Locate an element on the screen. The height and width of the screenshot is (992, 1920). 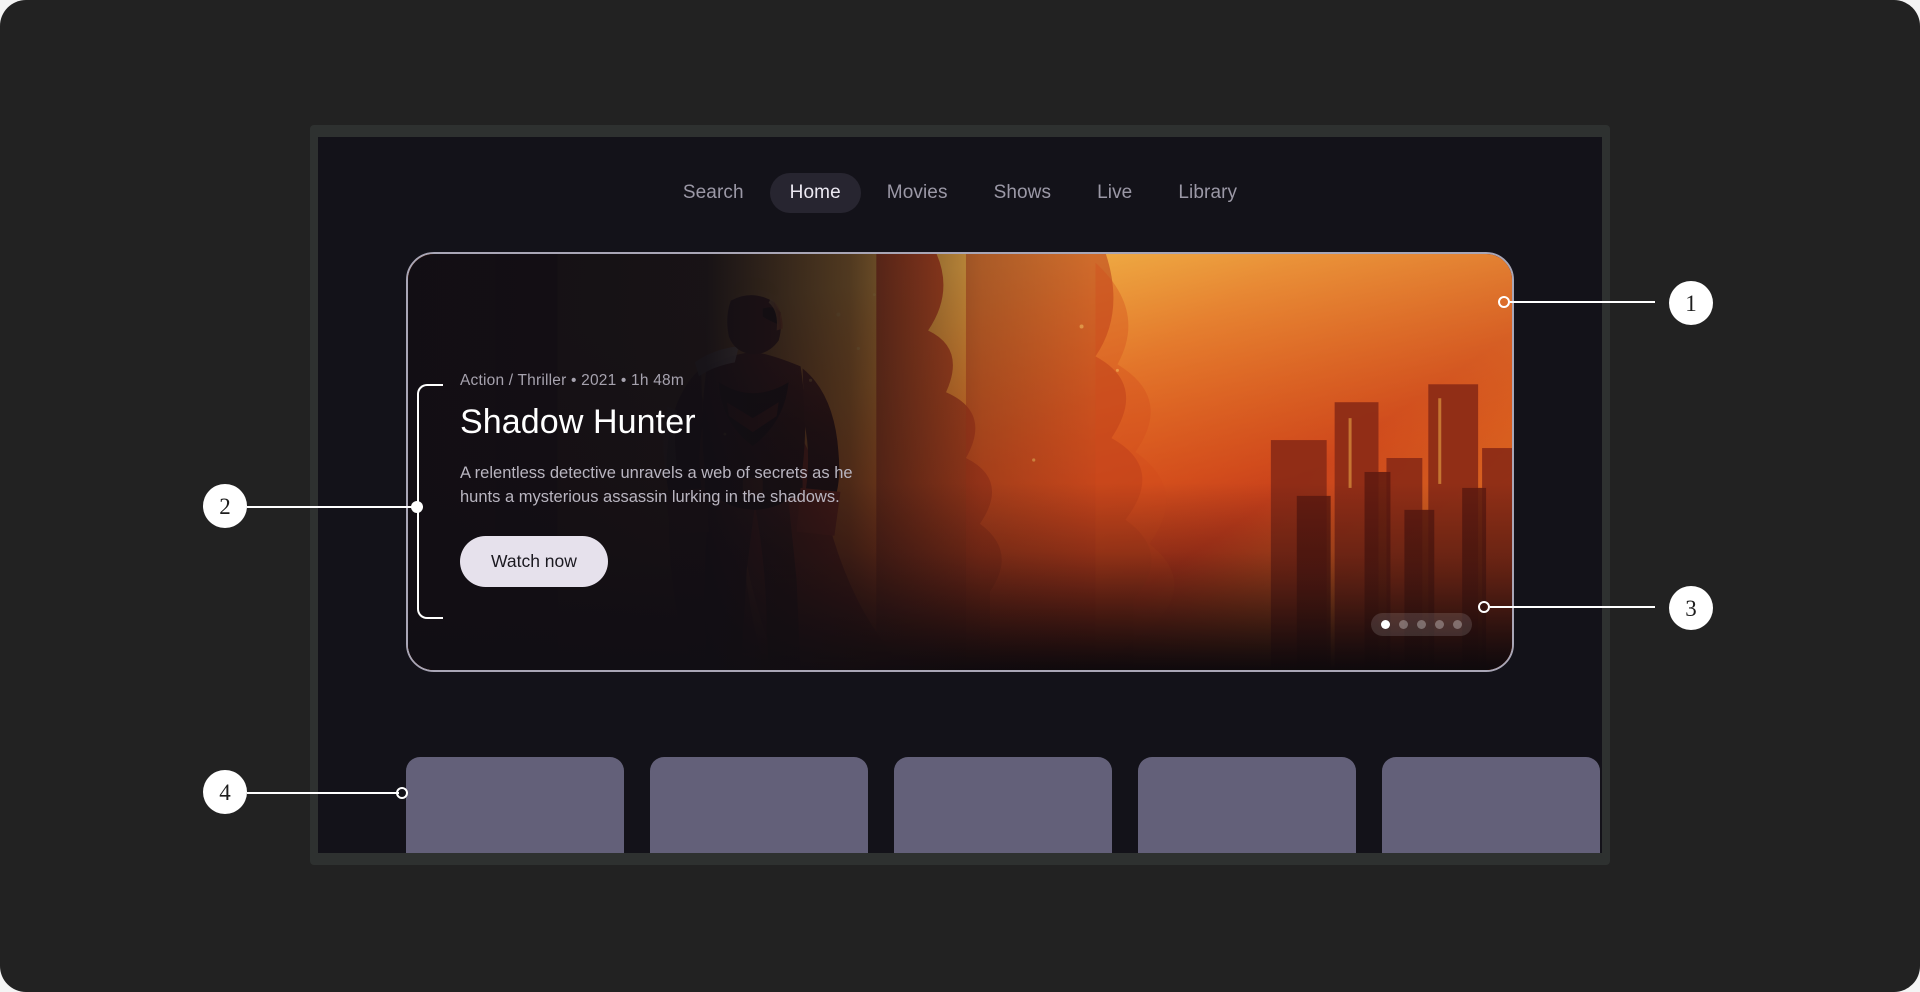
hero-title: Shadow Hunter is located at coordinates (578, 422).